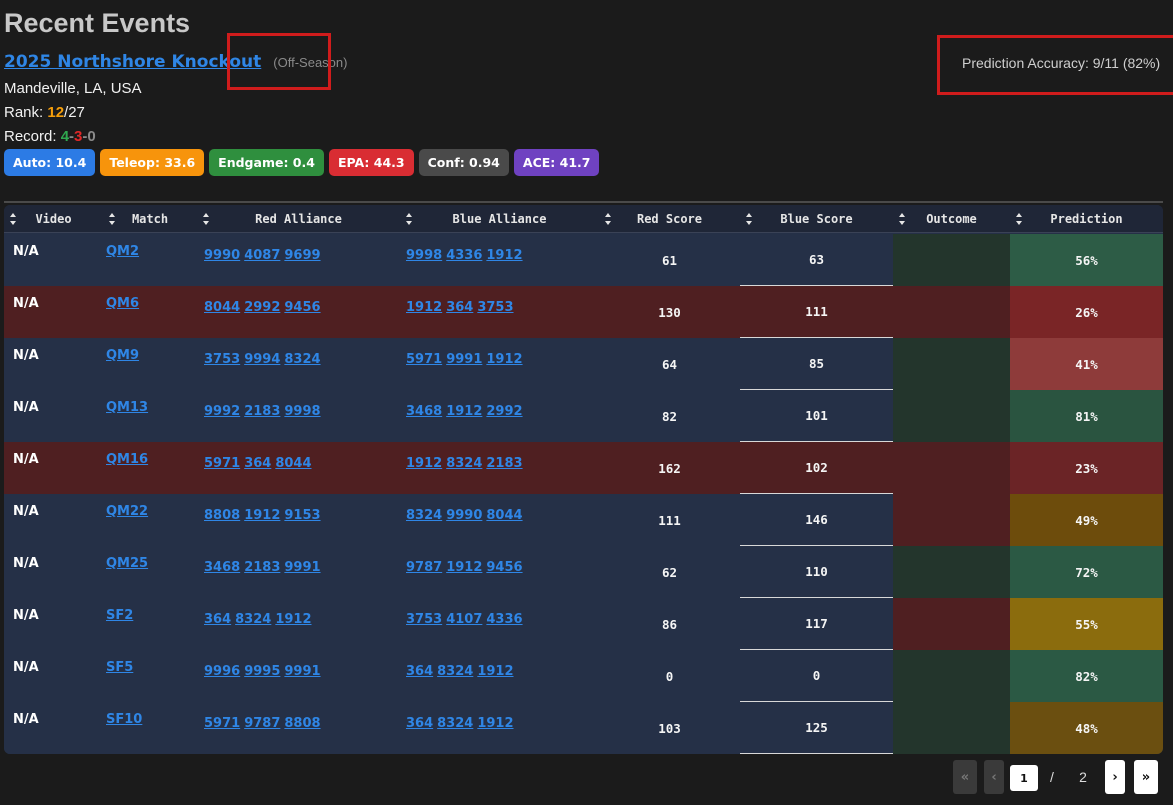  Describe the element at coordinates (1086, 219) in the screenshot. I see `header-prediction: Prediction` at that location.